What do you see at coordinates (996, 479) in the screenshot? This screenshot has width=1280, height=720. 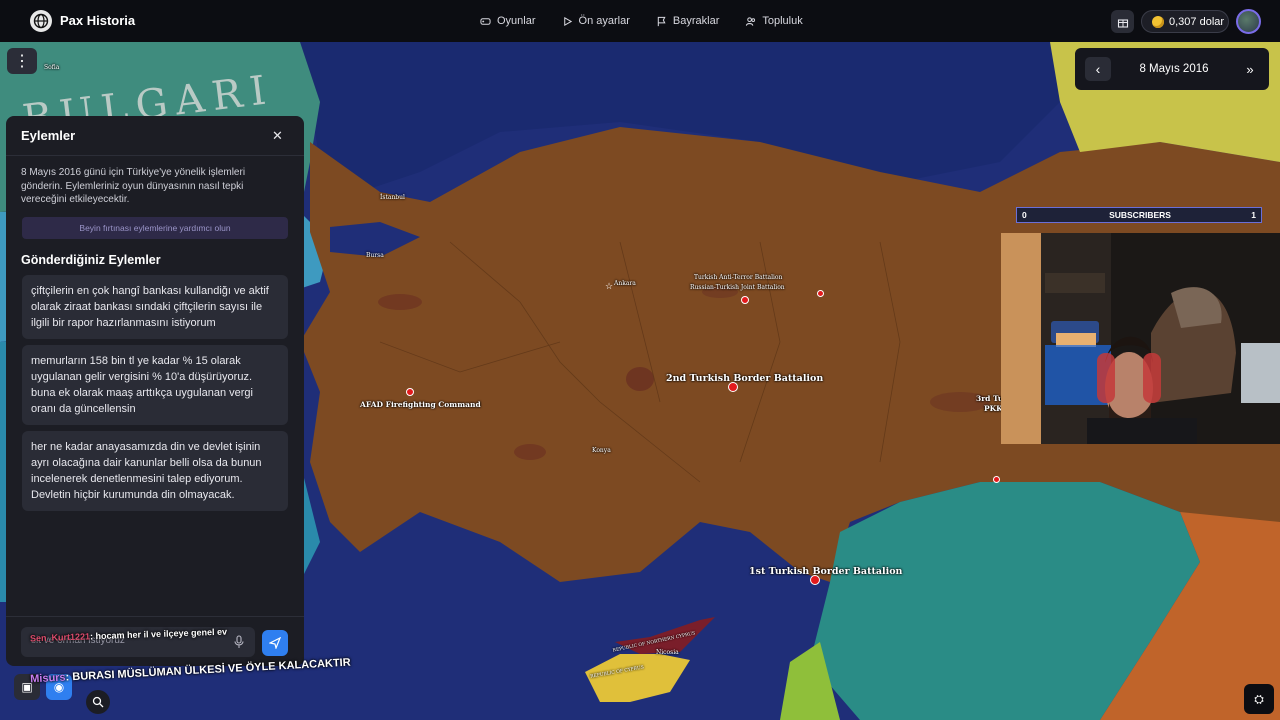 I see `unit-marker-east` at bounding box center [996, 479].